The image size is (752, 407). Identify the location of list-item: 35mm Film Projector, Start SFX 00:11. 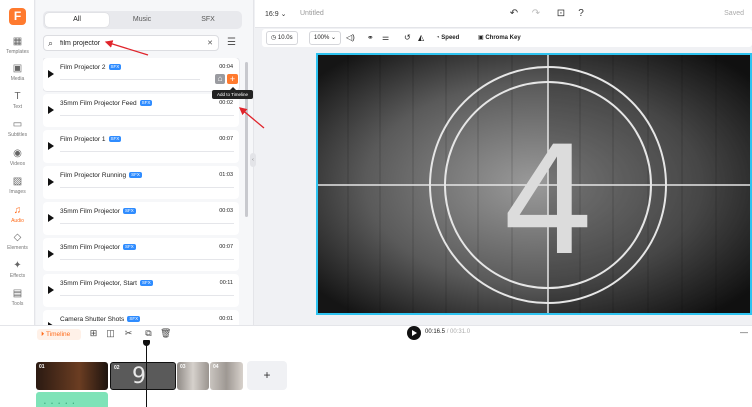
(141, 290).